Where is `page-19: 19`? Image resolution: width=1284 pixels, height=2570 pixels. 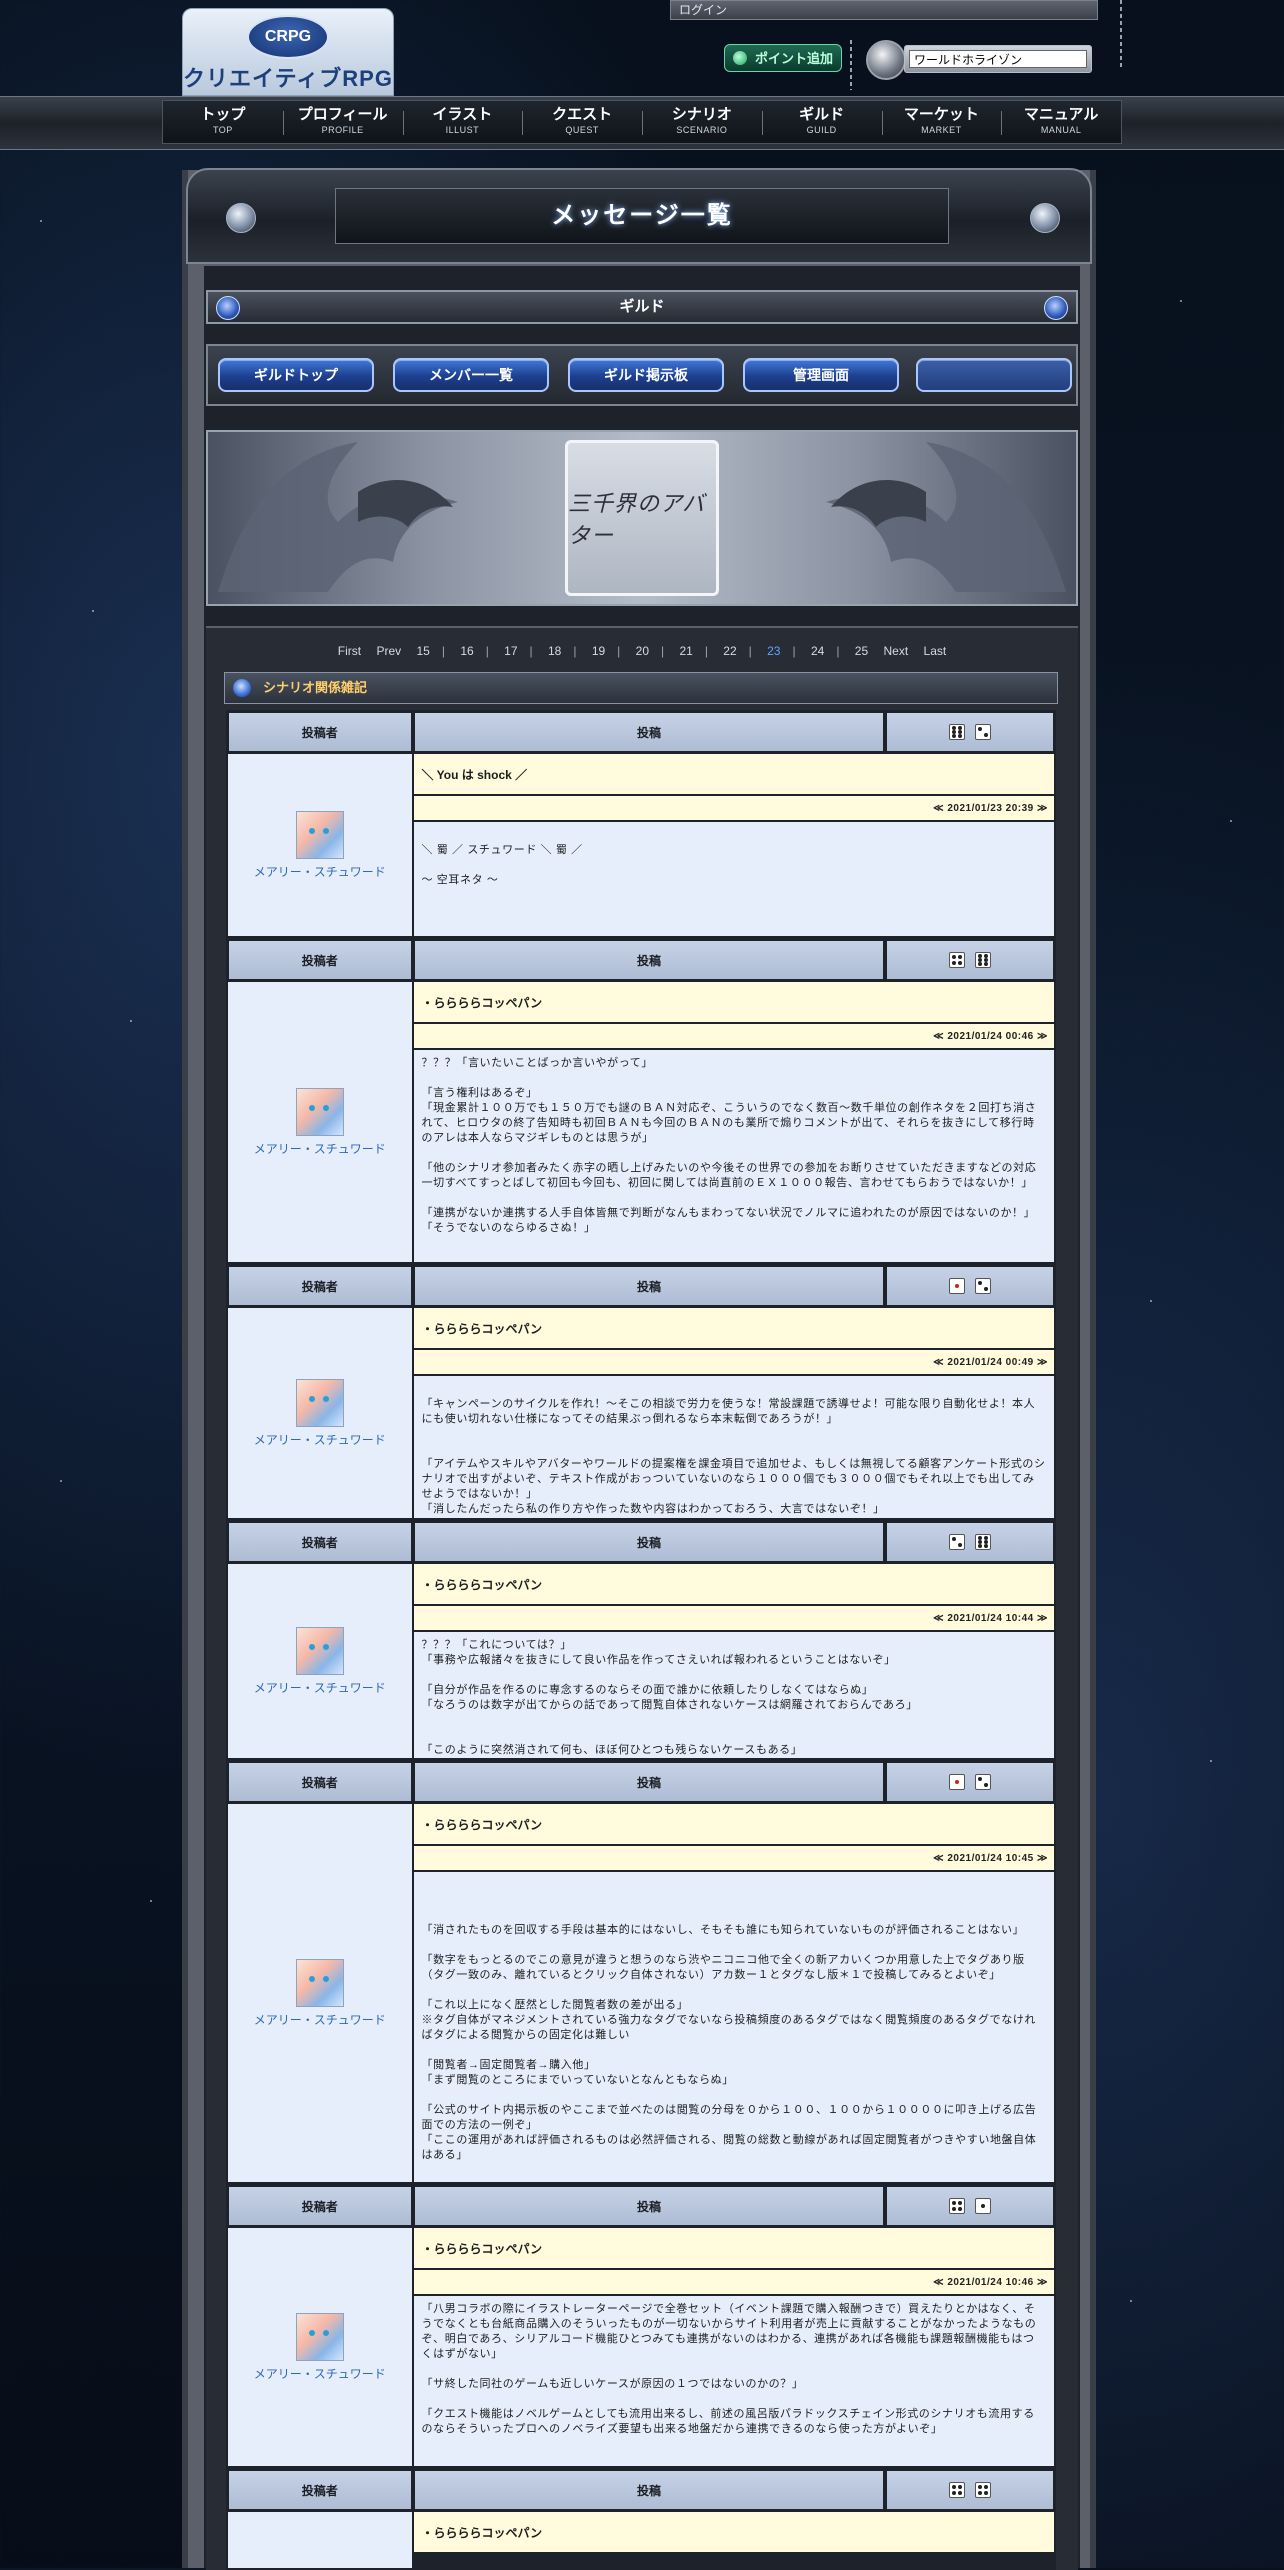
page-19: 19 is located at coordinates (598, 651).